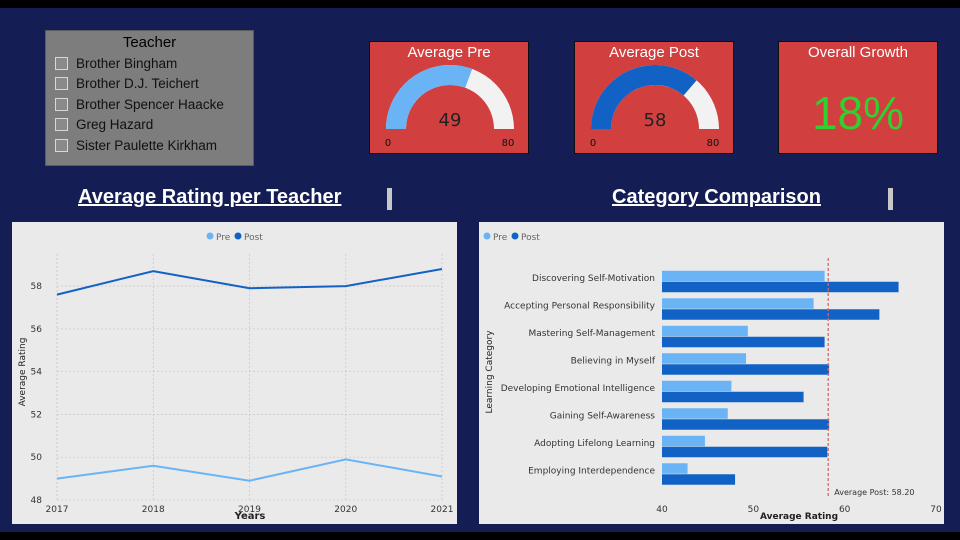 This screenshot has width=960, height=540. Describe the element at coordinates (655, 106) in the screenshot. I see `average-post-gauge: 58 0 80` at that location.